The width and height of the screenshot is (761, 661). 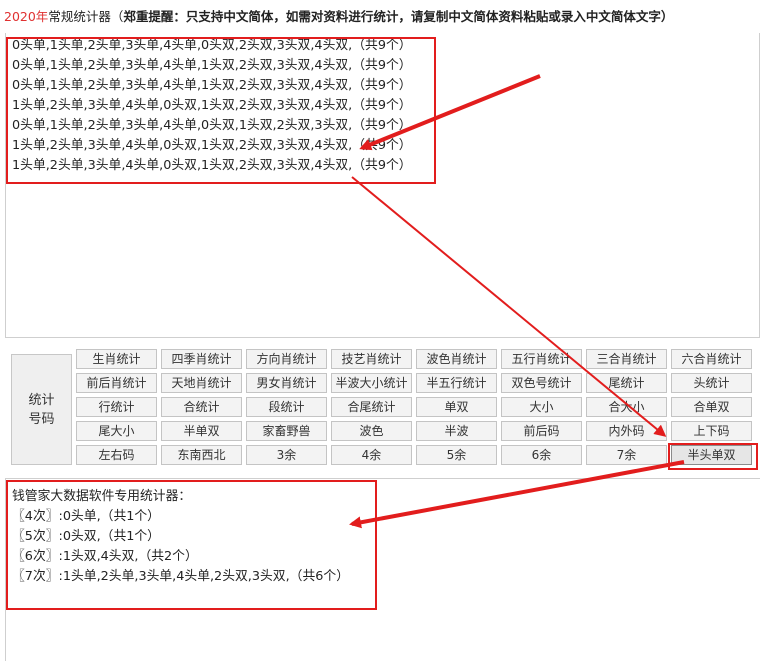 I want to click on stat-button: 合单双, so click(x=711, y=407).